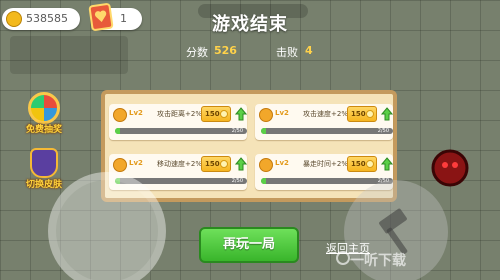  What do you see at coordinates (225, 50) in the screenshot?
I see `score-value: 526` at bounding box center [225, 50].